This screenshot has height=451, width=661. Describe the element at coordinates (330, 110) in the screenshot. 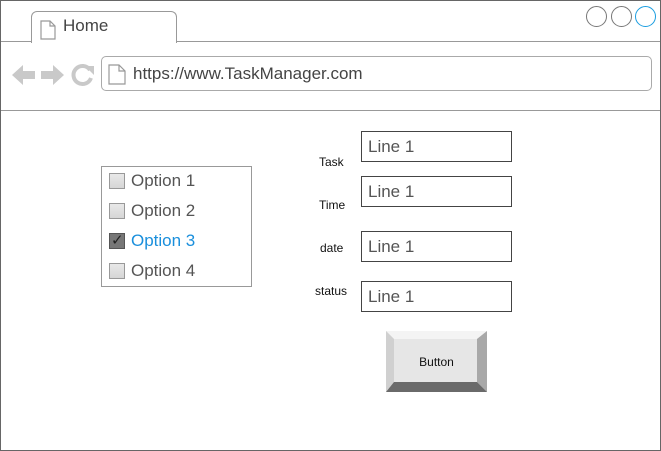

I see `nav-bar-divider` at that location.